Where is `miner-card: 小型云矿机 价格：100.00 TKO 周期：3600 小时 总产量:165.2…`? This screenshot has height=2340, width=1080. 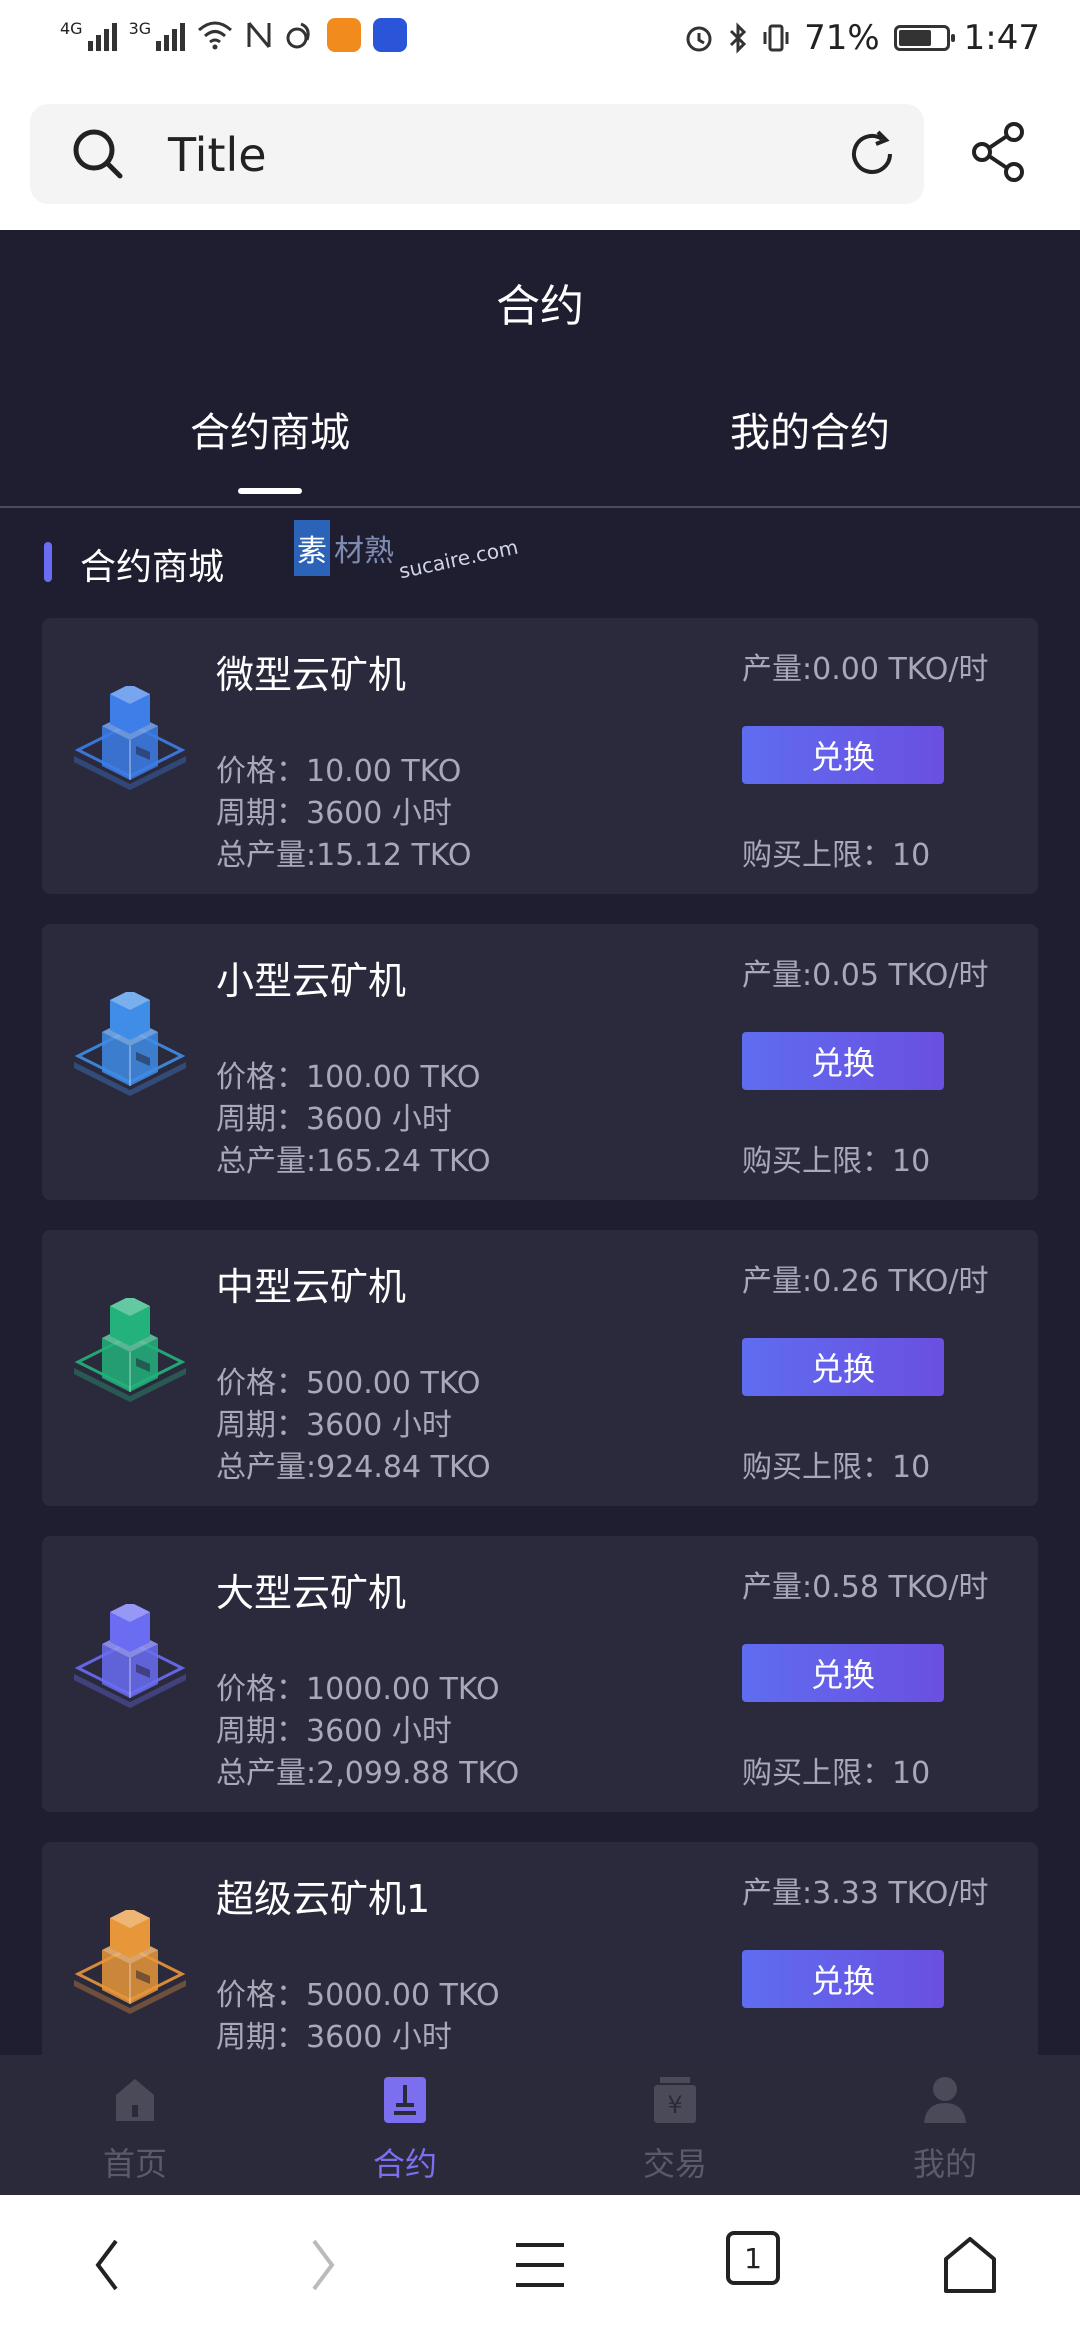
miner-card: 小型云矿机 价格：100.00 TKO 周期：3600 小时 总产量:165.2… is located at coordinates (540, 1062).